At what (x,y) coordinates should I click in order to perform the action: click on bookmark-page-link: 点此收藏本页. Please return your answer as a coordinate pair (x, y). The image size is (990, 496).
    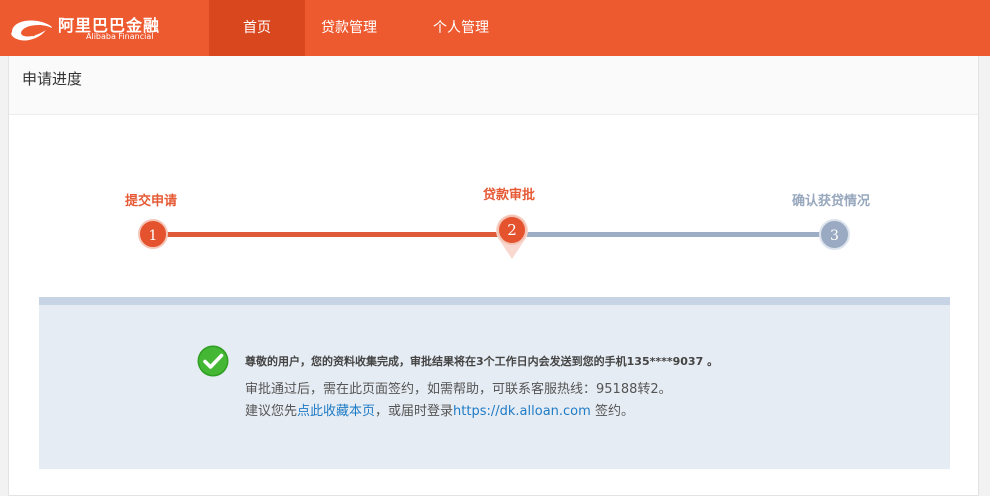
    Looking at the image, I should click on (336, 411).